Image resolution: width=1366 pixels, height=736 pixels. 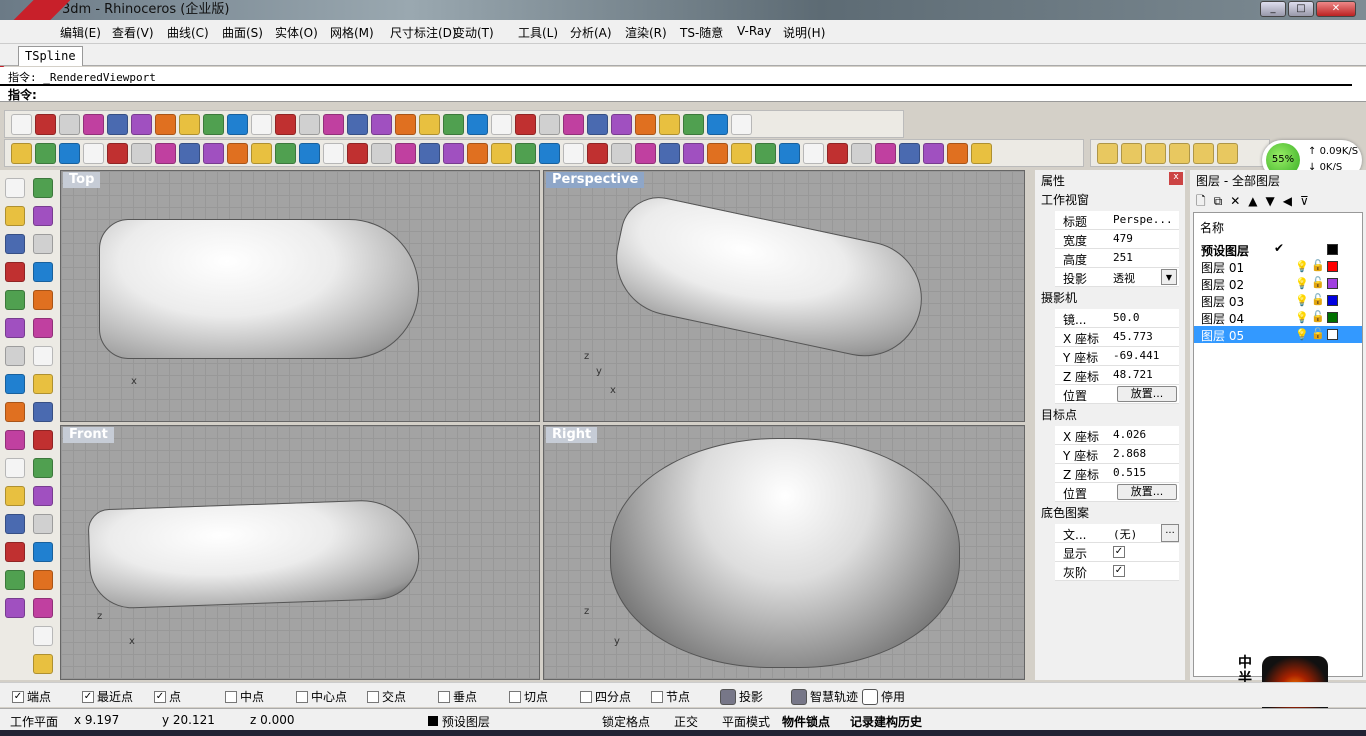 What do you see at coordinates (405, 124) in the screenshot?
I see `four-viewports-icon` at bounding box center [405, 124].